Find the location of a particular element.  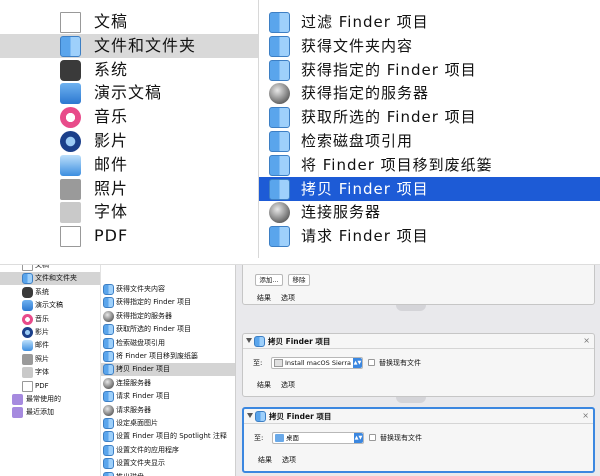

action-item: 连接服务器 is located at coordinates (429, 212).